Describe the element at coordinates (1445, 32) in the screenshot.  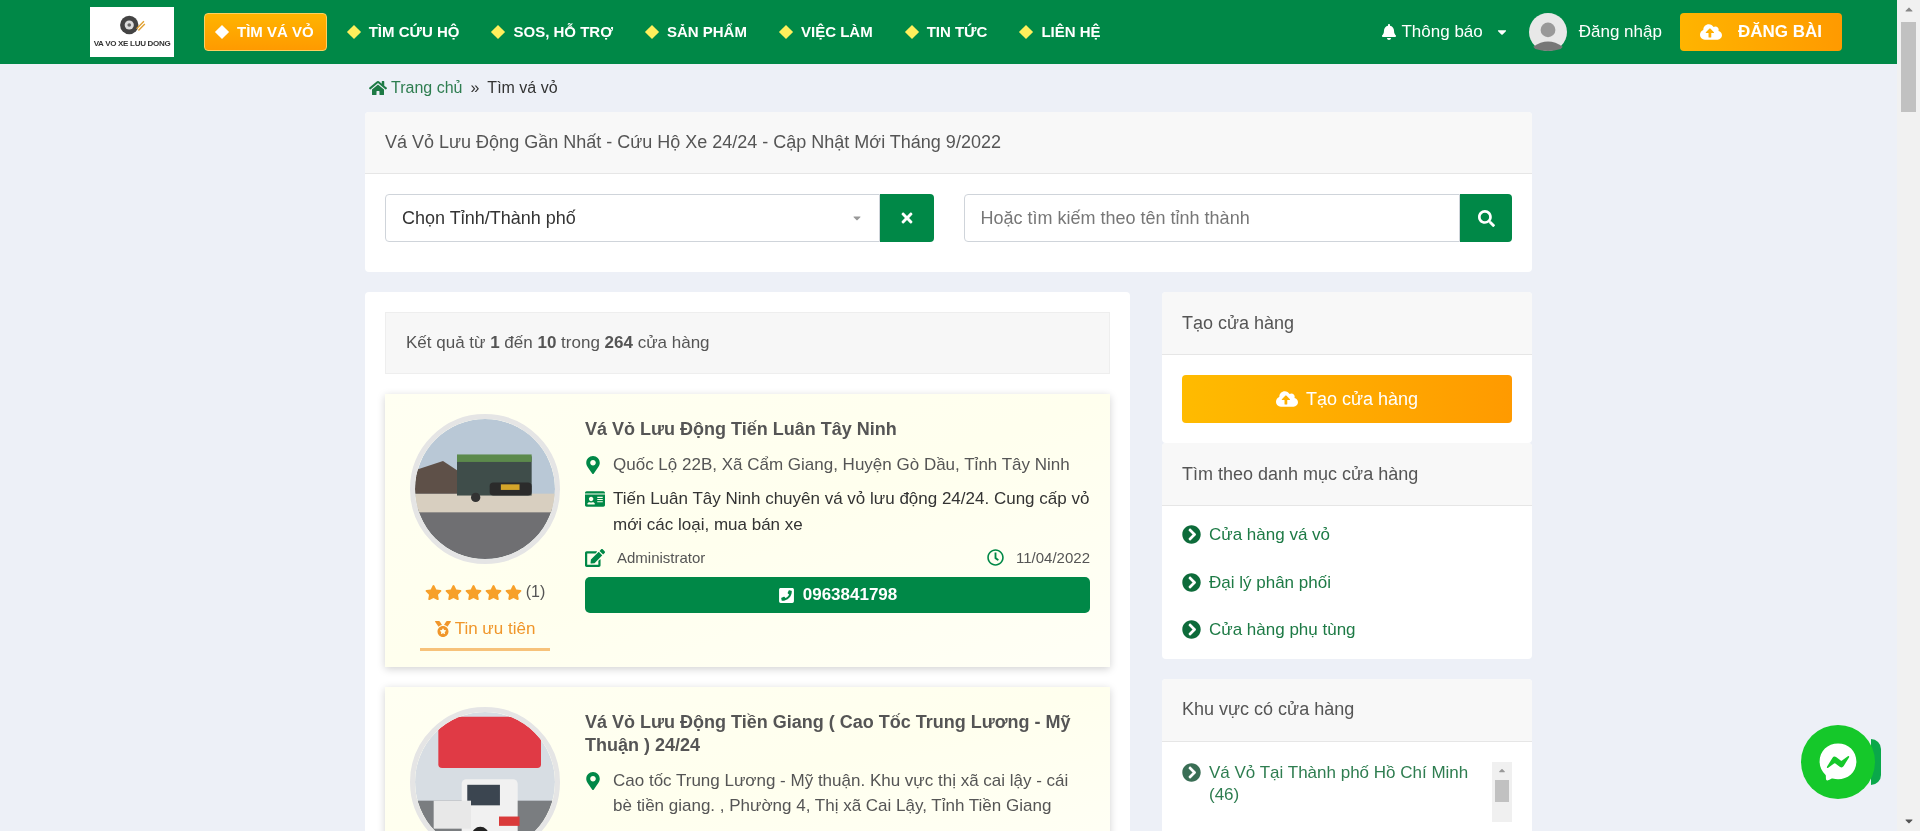
I see `notifications-menu: Thông báo` at that location.